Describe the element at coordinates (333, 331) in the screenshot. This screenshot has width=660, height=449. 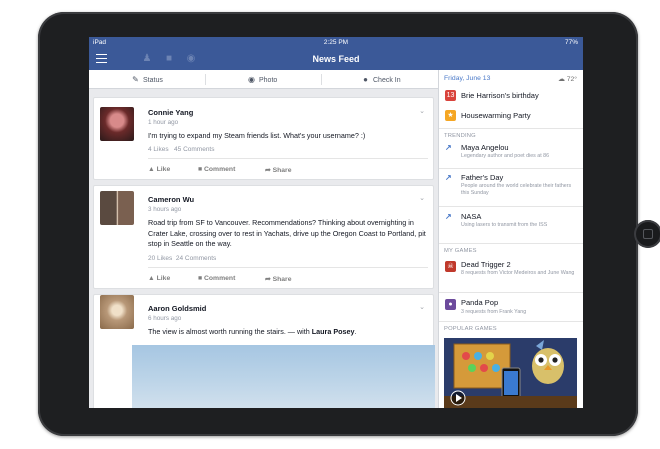
I see `tagged-user-link: Laura Posey` at that location.